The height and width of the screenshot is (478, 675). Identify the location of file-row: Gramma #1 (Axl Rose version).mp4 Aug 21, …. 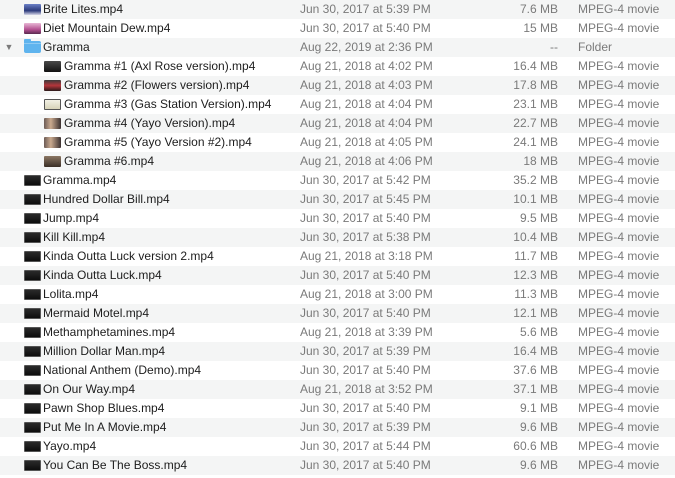
(337, 66).